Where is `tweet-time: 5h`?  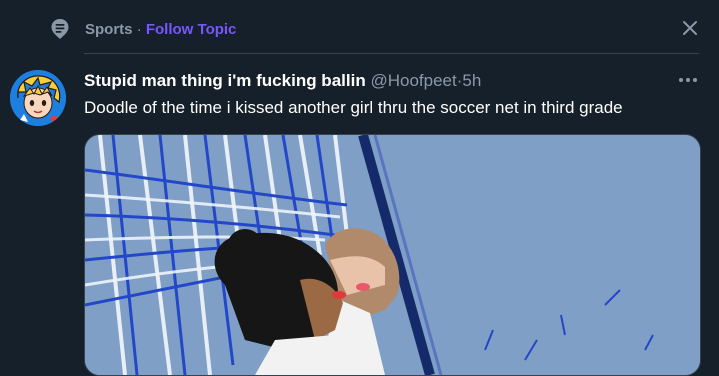
tweet-time: 5h is located at coordinates (471, 80).